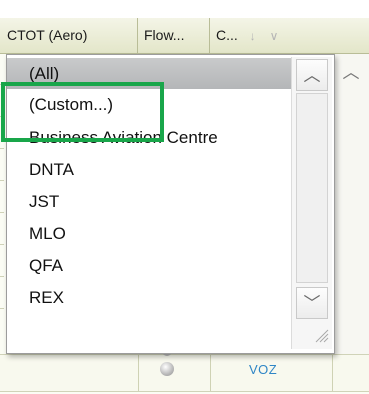 This screenshot has height=394, width=369. What do you see at coordinates (149, 265) in the screenshot?
I see `filter-option-qfa: QFA` at bounding box center [149, 265].